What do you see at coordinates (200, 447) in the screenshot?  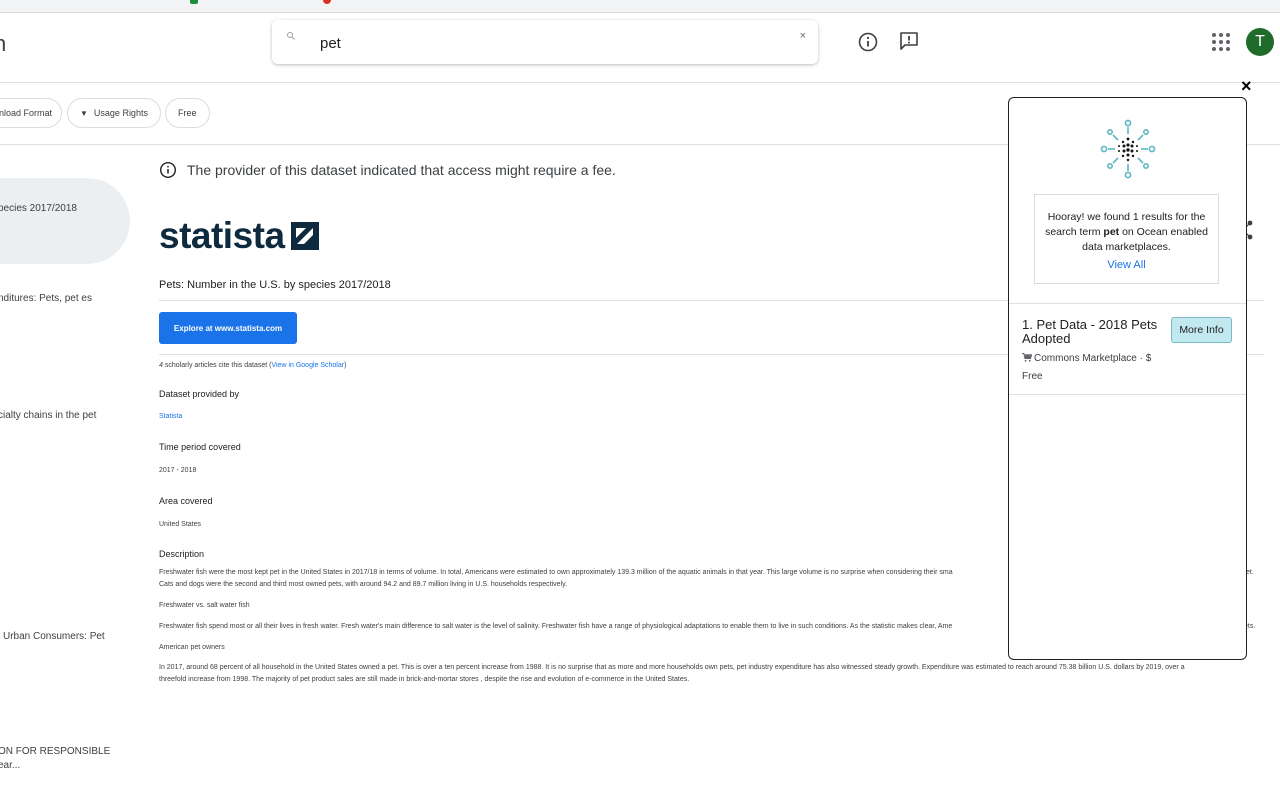 I see `time-period-label: Time period covered` at bounding box center [200, 447].